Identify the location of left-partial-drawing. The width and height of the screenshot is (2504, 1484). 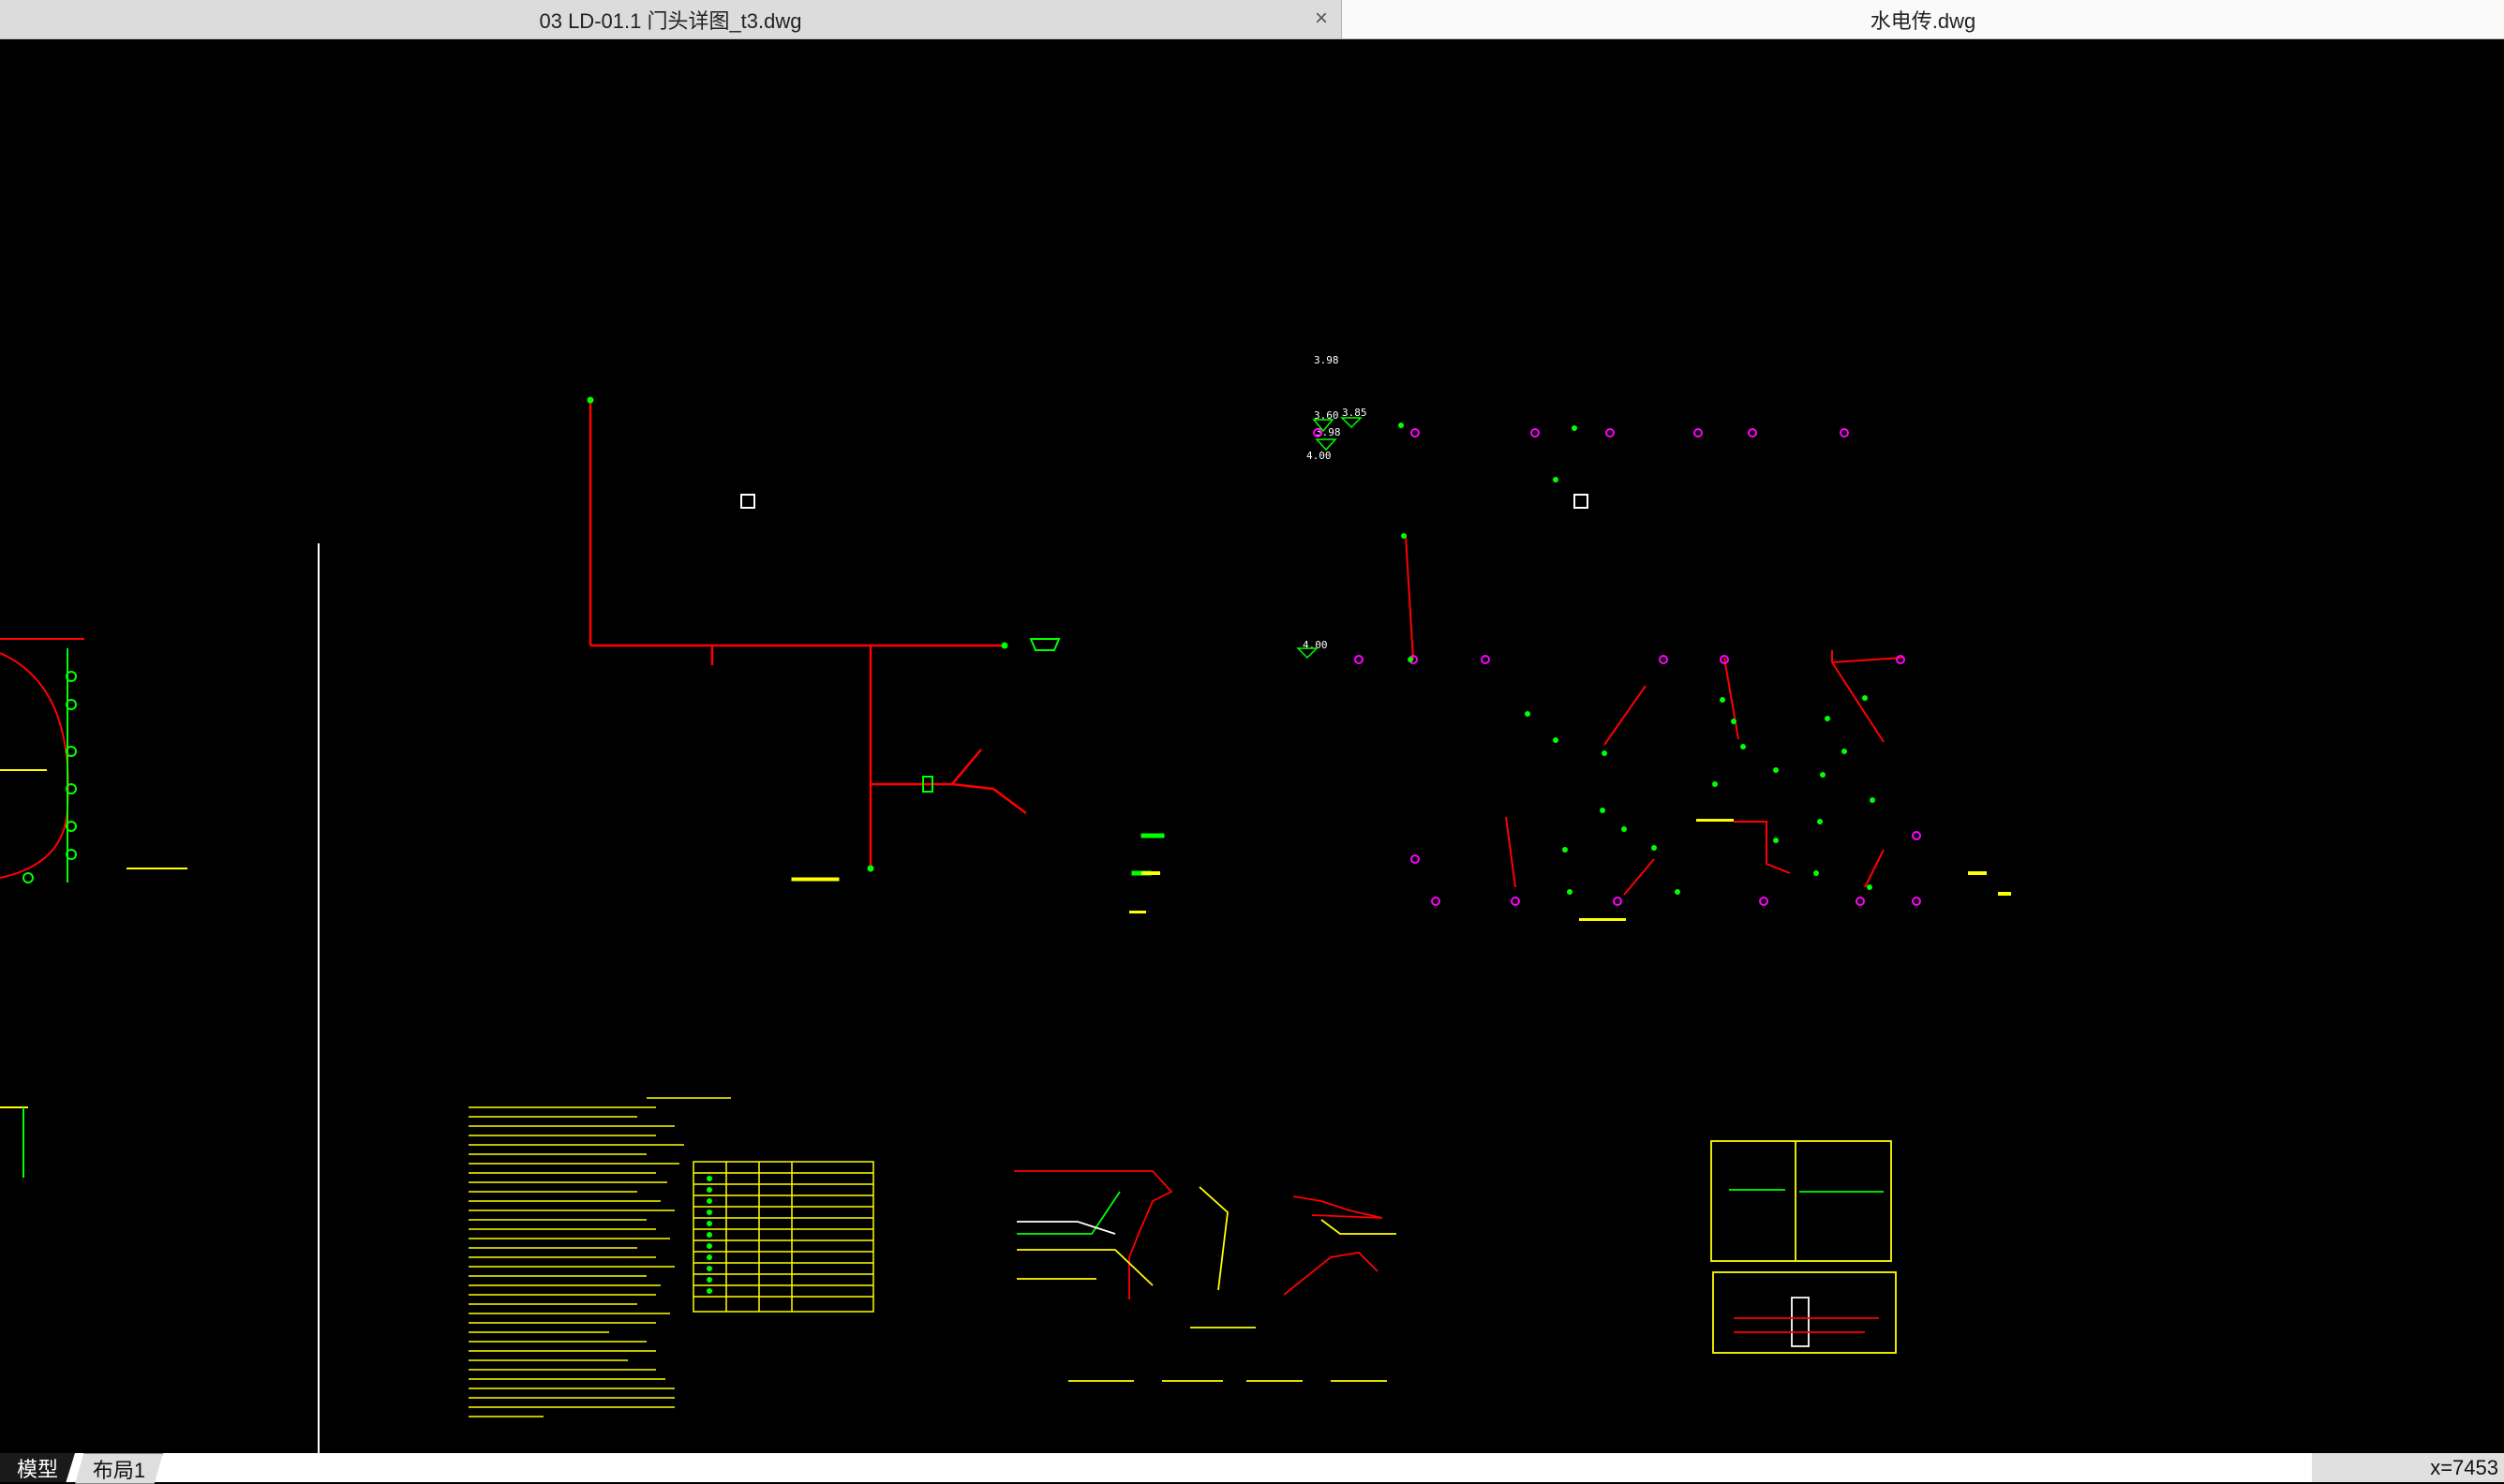
(94, 908).